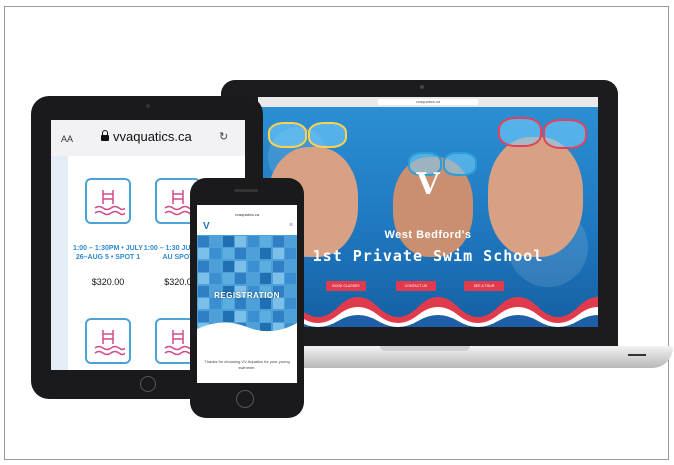  I want to click on phone-wave, so click(247, 331).